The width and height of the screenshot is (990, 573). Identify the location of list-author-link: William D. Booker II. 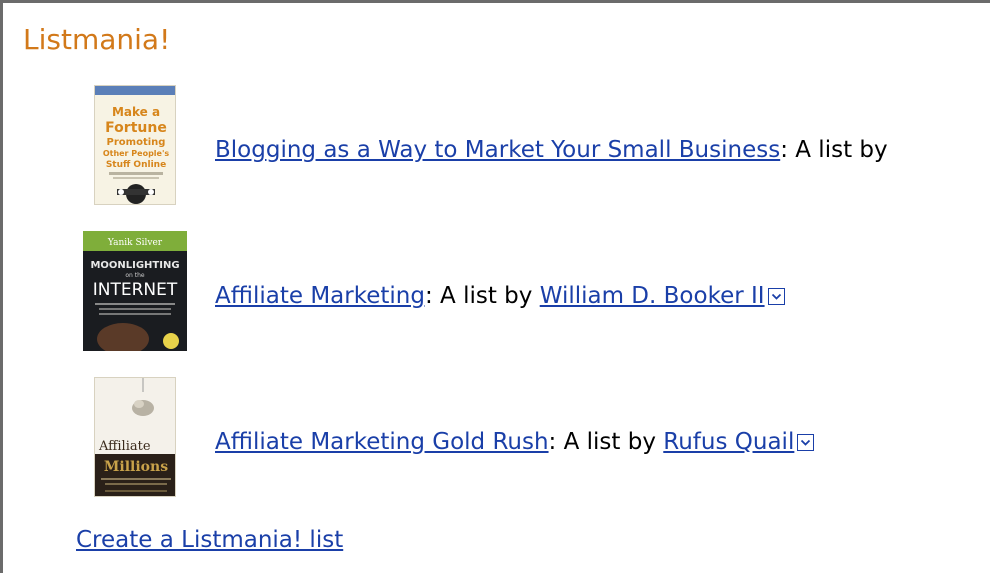
(652, 296).